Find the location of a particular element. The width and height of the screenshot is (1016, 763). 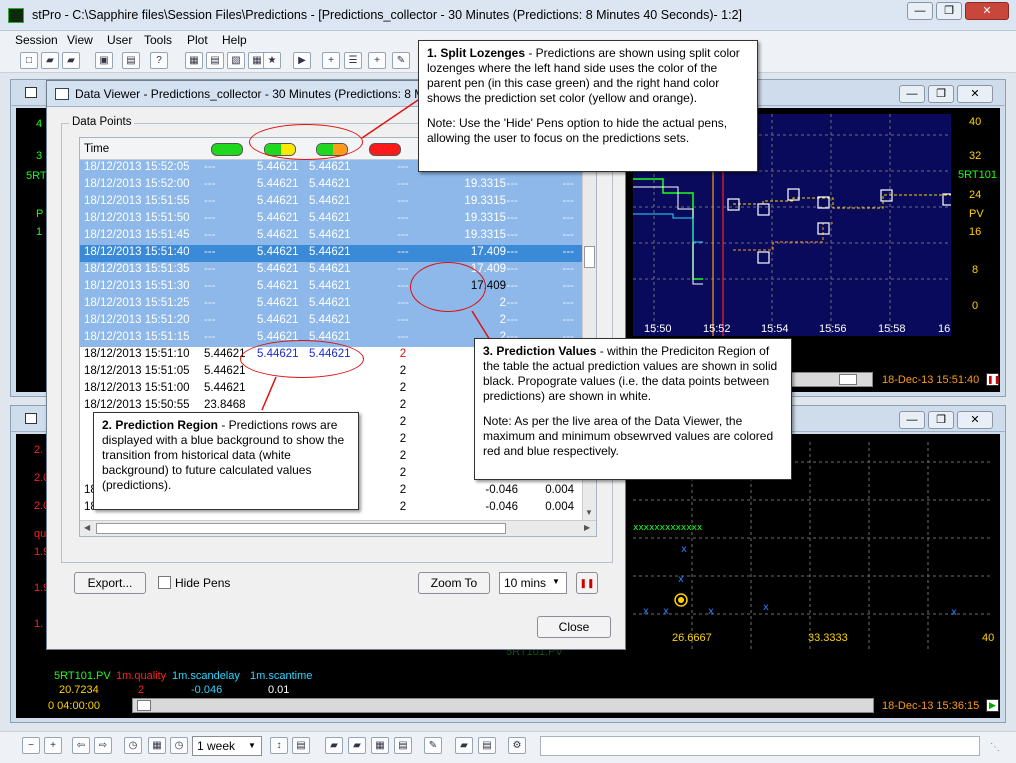

print-preview-icon: ▤ is located at coordinates (403, 745).